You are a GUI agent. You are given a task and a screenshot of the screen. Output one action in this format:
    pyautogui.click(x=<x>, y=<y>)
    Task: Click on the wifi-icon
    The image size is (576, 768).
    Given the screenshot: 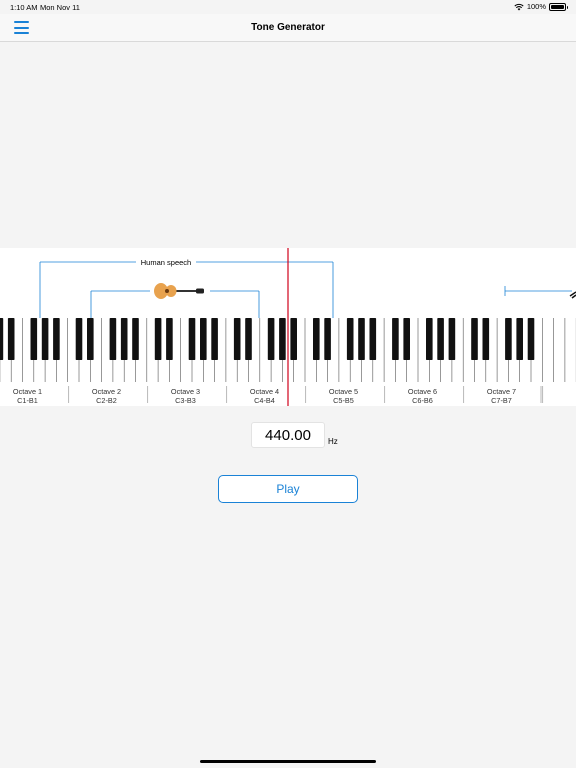 What is the action you would take?
    pyautogui.click(x=519, y=6)
    